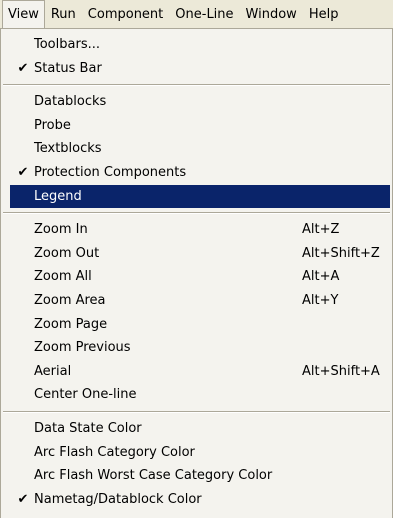 The width and height of the screenshot is (393, 518). Describe the element at coordinates (196, 277) in the screenshot. I see `menu-item-zoom-all: Zoom All Alt+A` at that location.